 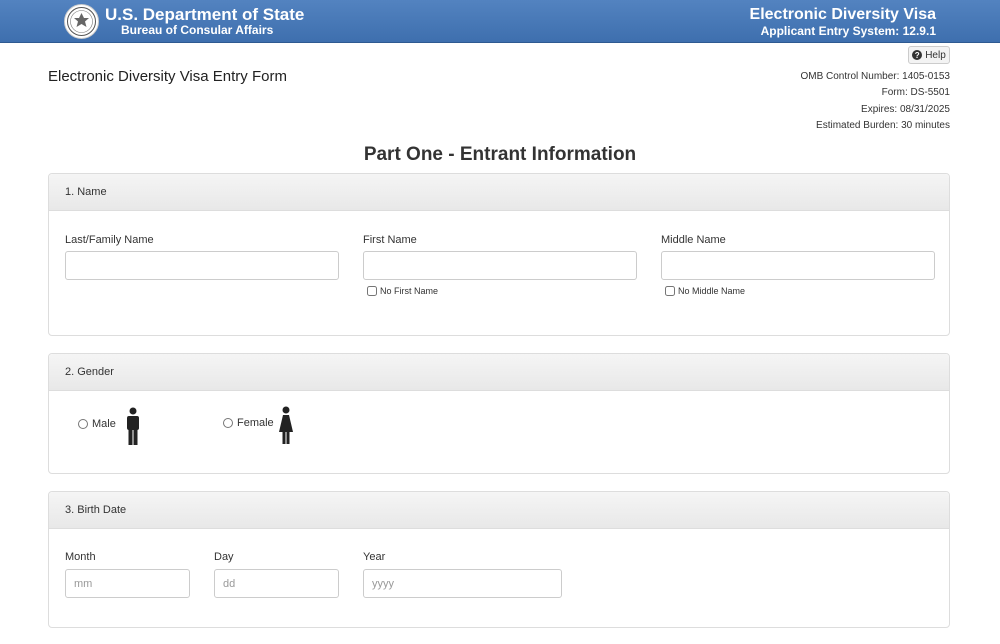 What do you see at coordinates (499, 510) in the screenshot?
I see `birth-date-panel-heading: 3. Birth Date` at bounding box center [499, 510].